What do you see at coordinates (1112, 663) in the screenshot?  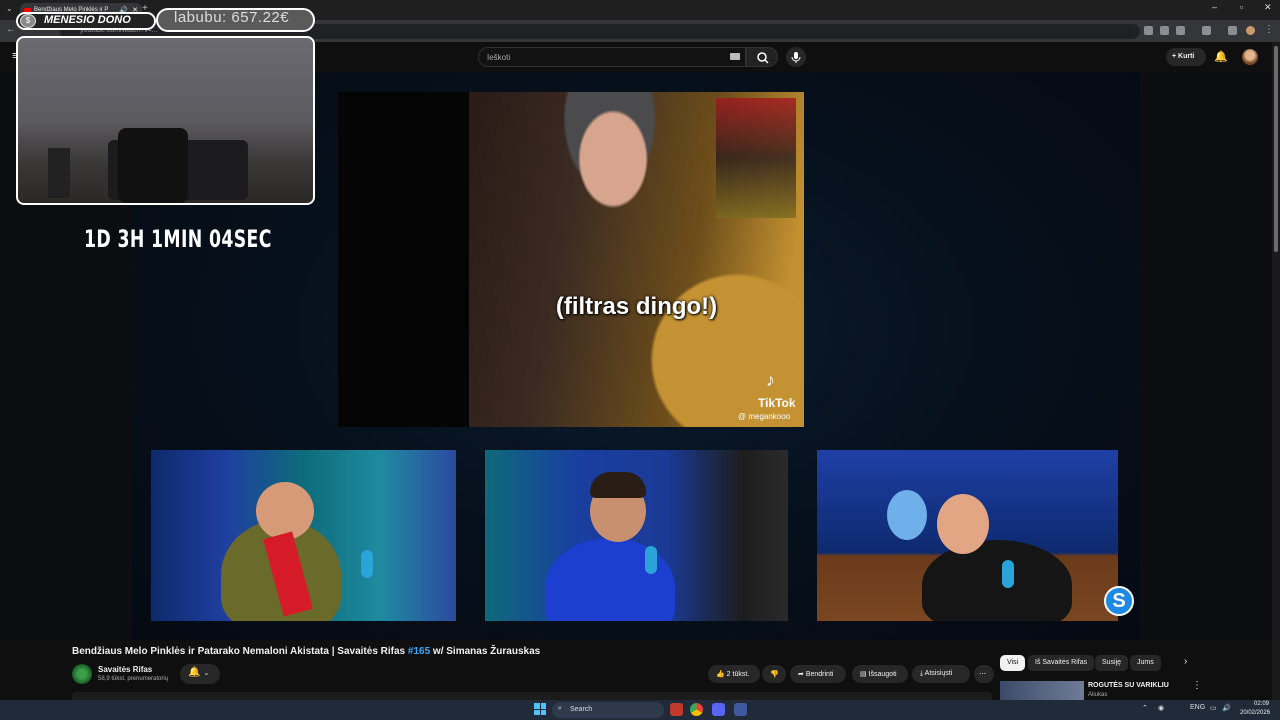 I see `chip-related: Susiję` at bounding box center [1112, 663].